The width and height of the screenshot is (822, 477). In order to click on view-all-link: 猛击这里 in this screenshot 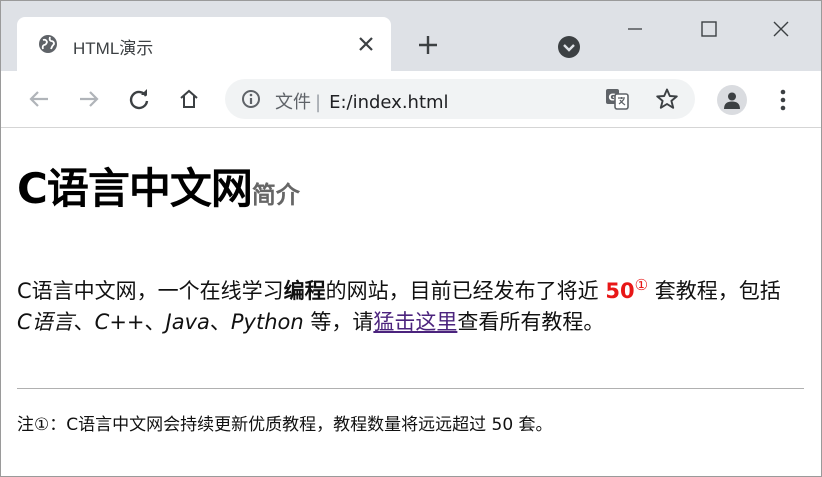, I will do `click(415, 322)`.